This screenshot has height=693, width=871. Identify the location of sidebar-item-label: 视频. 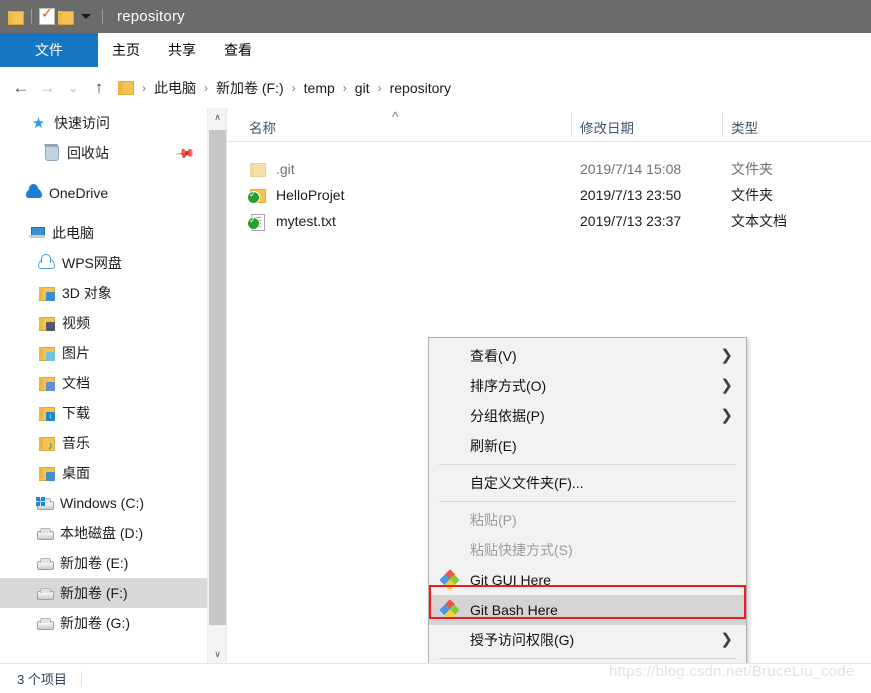
(76, 323).